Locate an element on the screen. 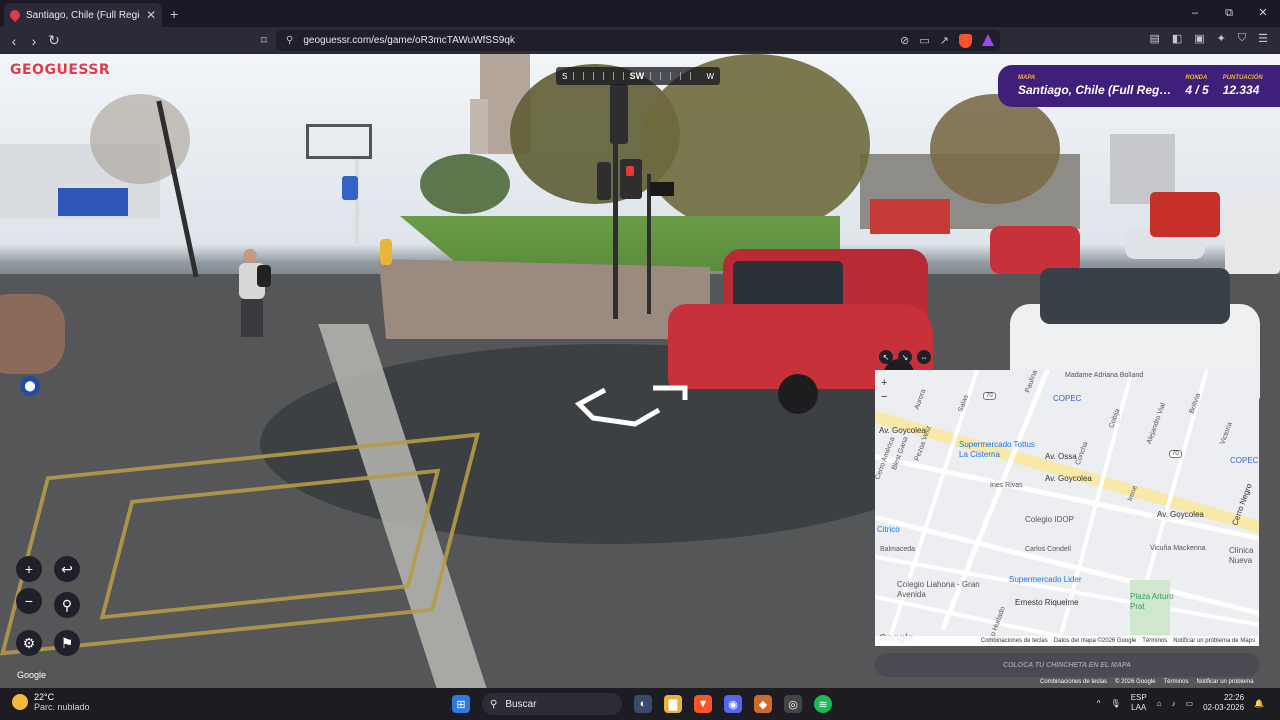 The height and width of the screenshot is (720, 1280). brave-rewards-icon is located at coordinates (988, 40).